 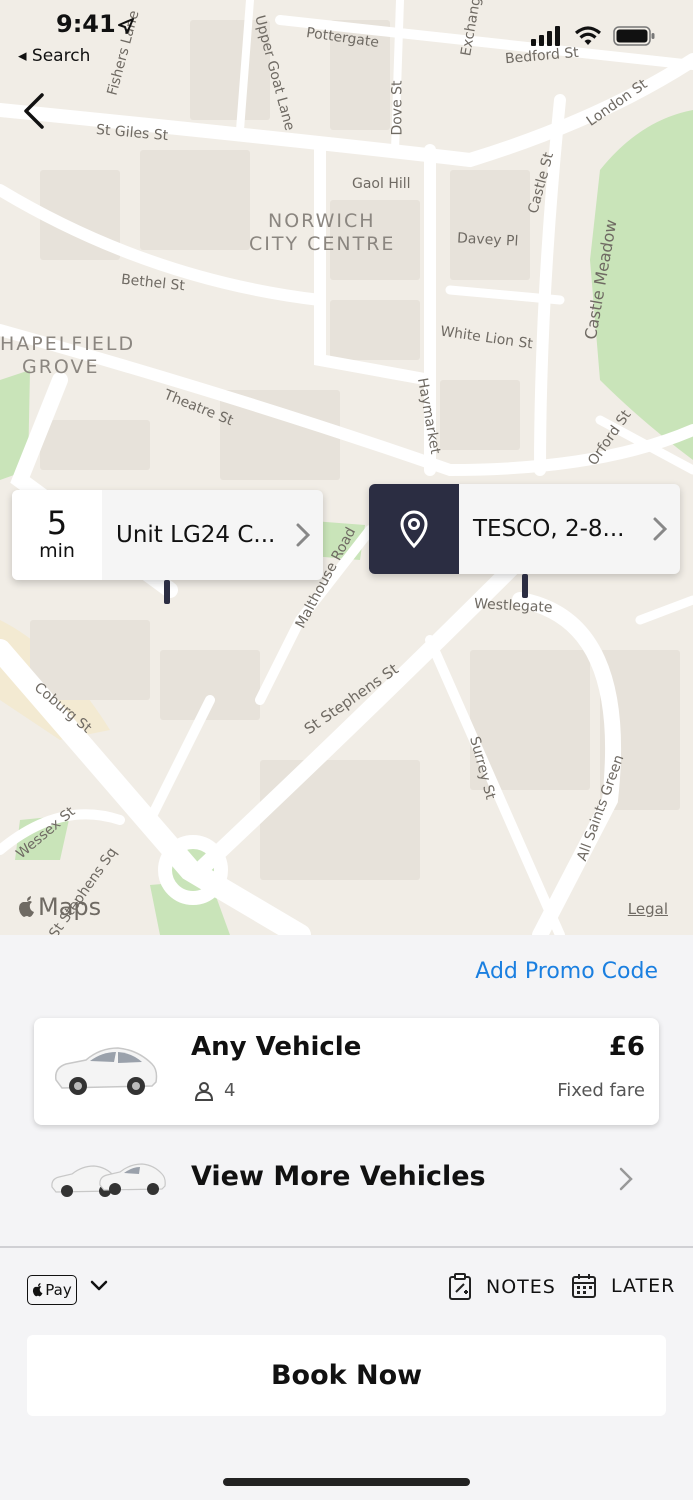 What do you see at coordinates (626, 1179) in the screenshot?
I see `chevron-right-icon` at bounding box center [626, 1179].